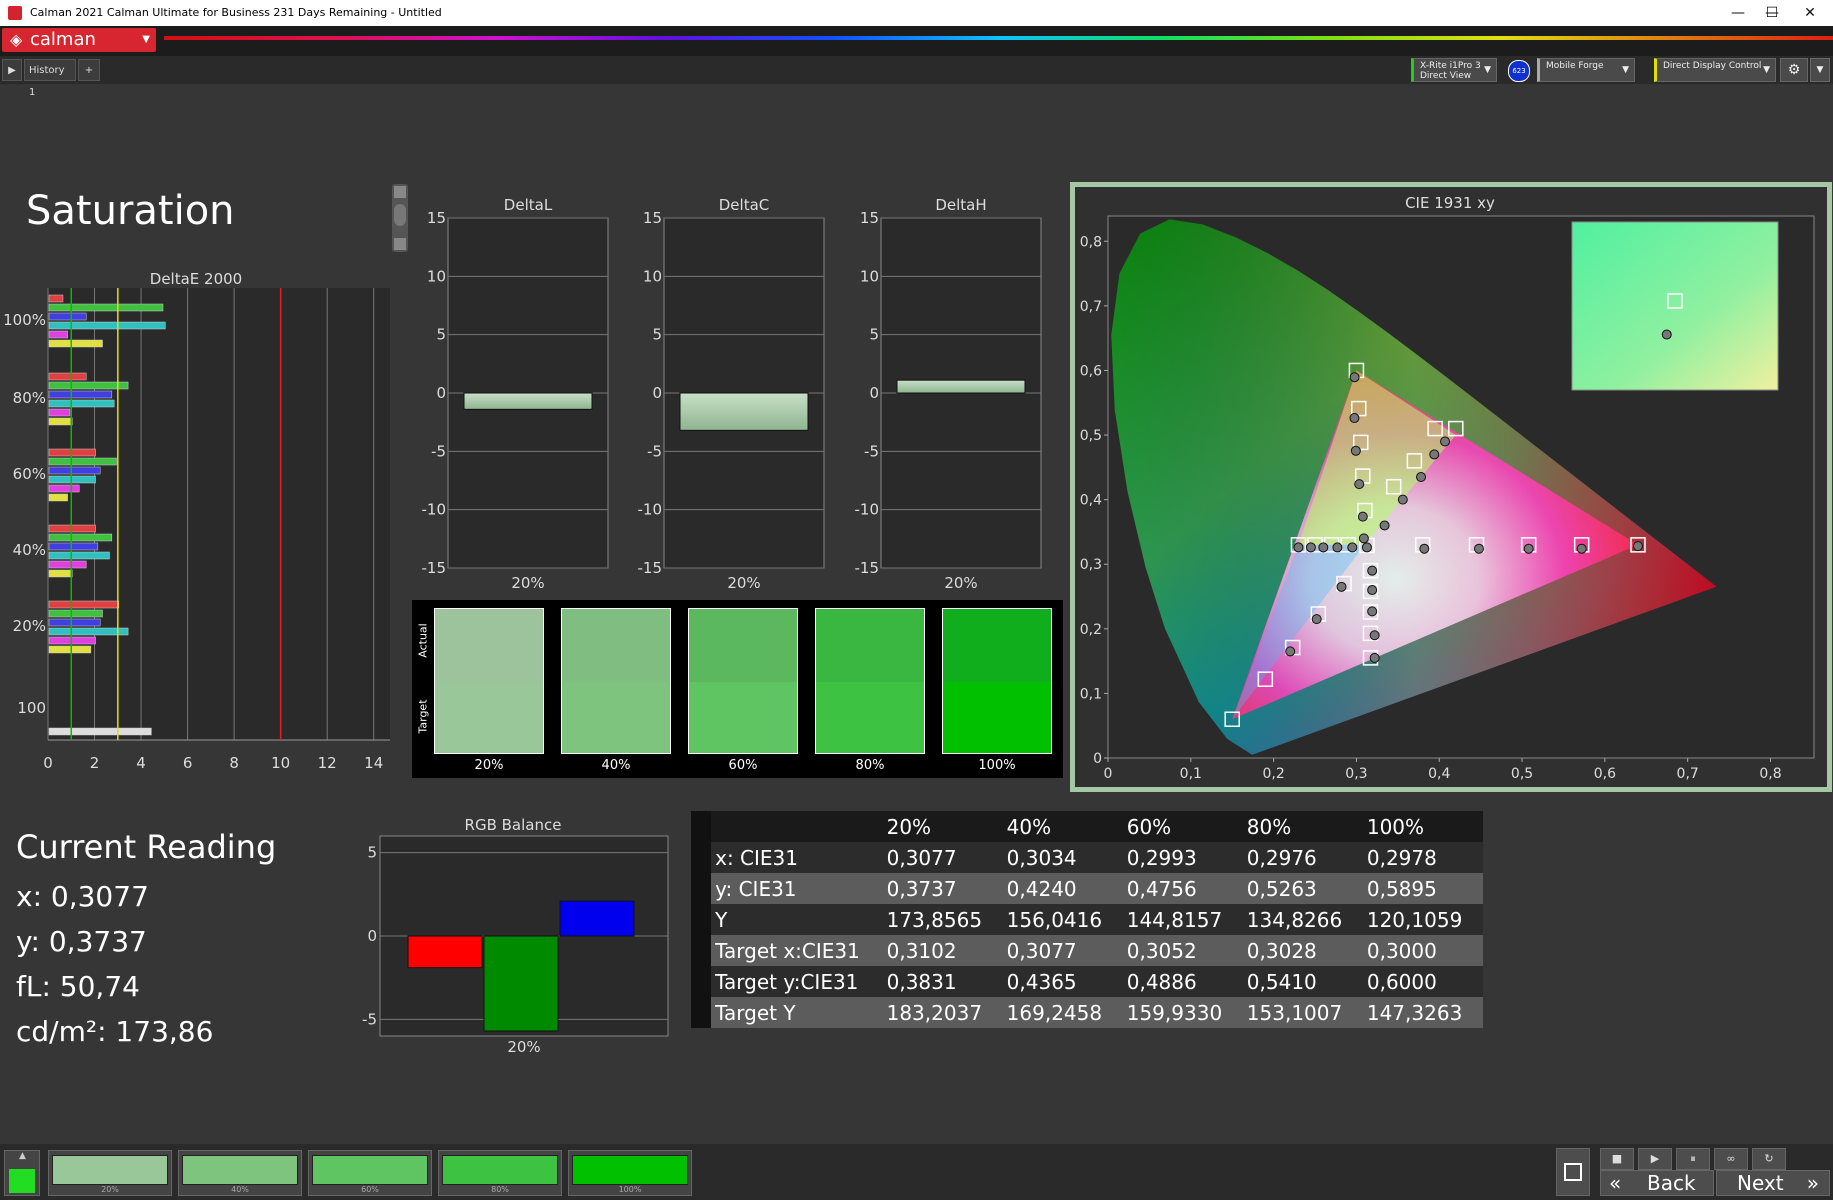 Image resolution: width=1833 pixels, height=1200 pixels. Describe the element at coordinates (1182, 826) in the screenshot. I see `column-header: 60%` at that location.